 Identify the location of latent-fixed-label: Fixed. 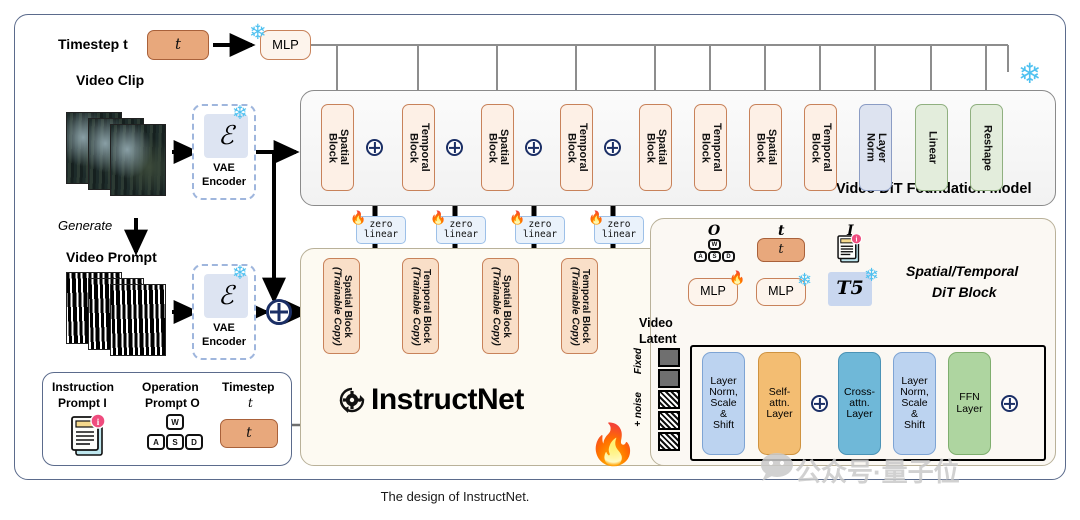
(638, 361).